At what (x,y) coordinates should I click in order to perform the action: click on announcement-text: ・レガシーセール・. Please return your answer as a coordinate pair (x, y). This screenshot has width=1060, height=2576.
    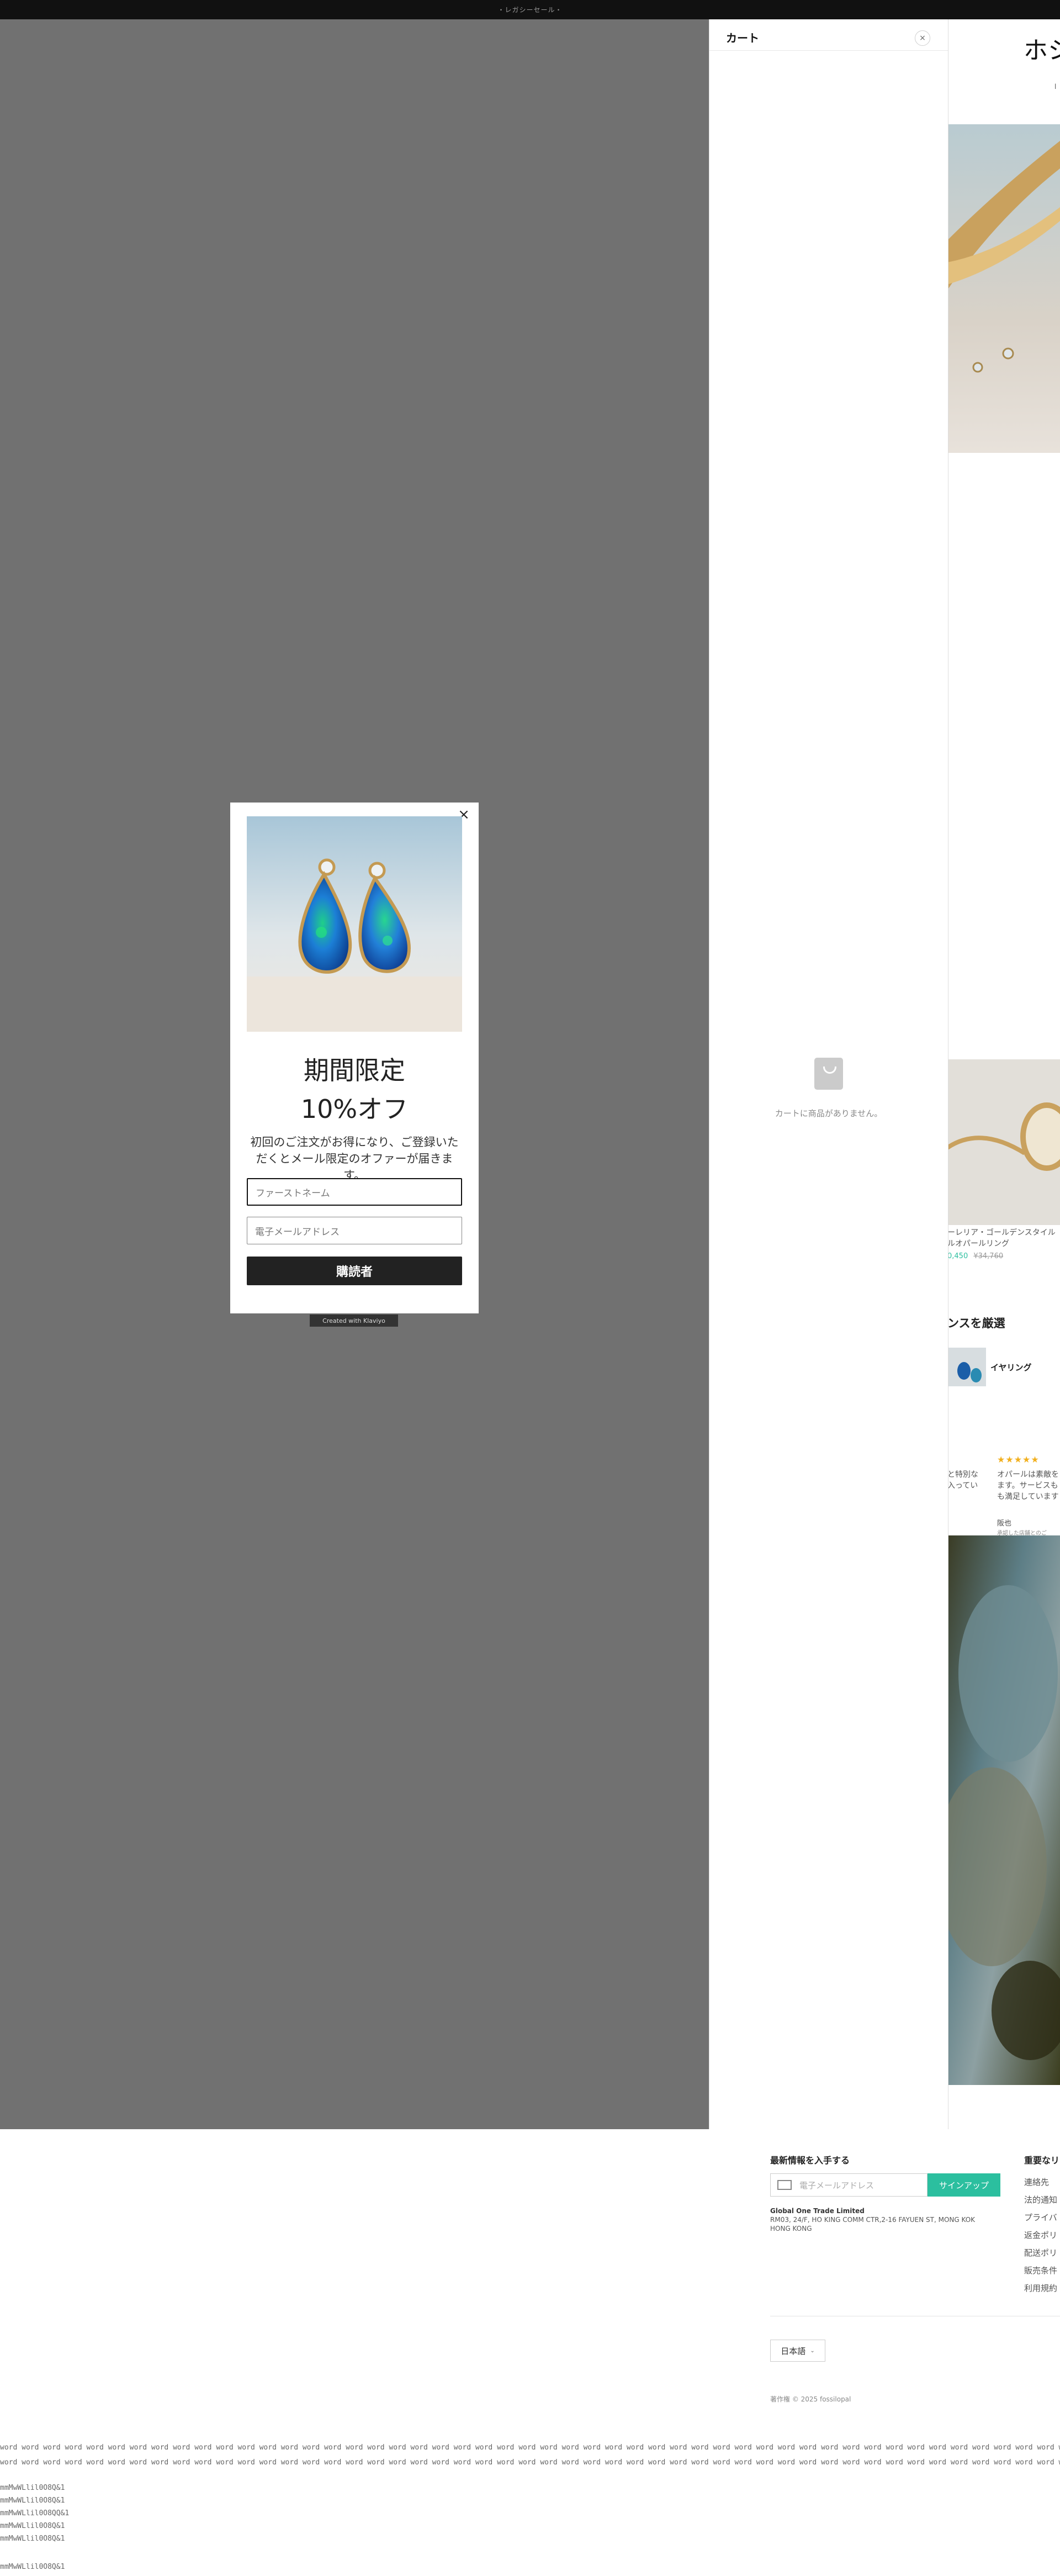
    Looking at the image, I should click on (530, 10).